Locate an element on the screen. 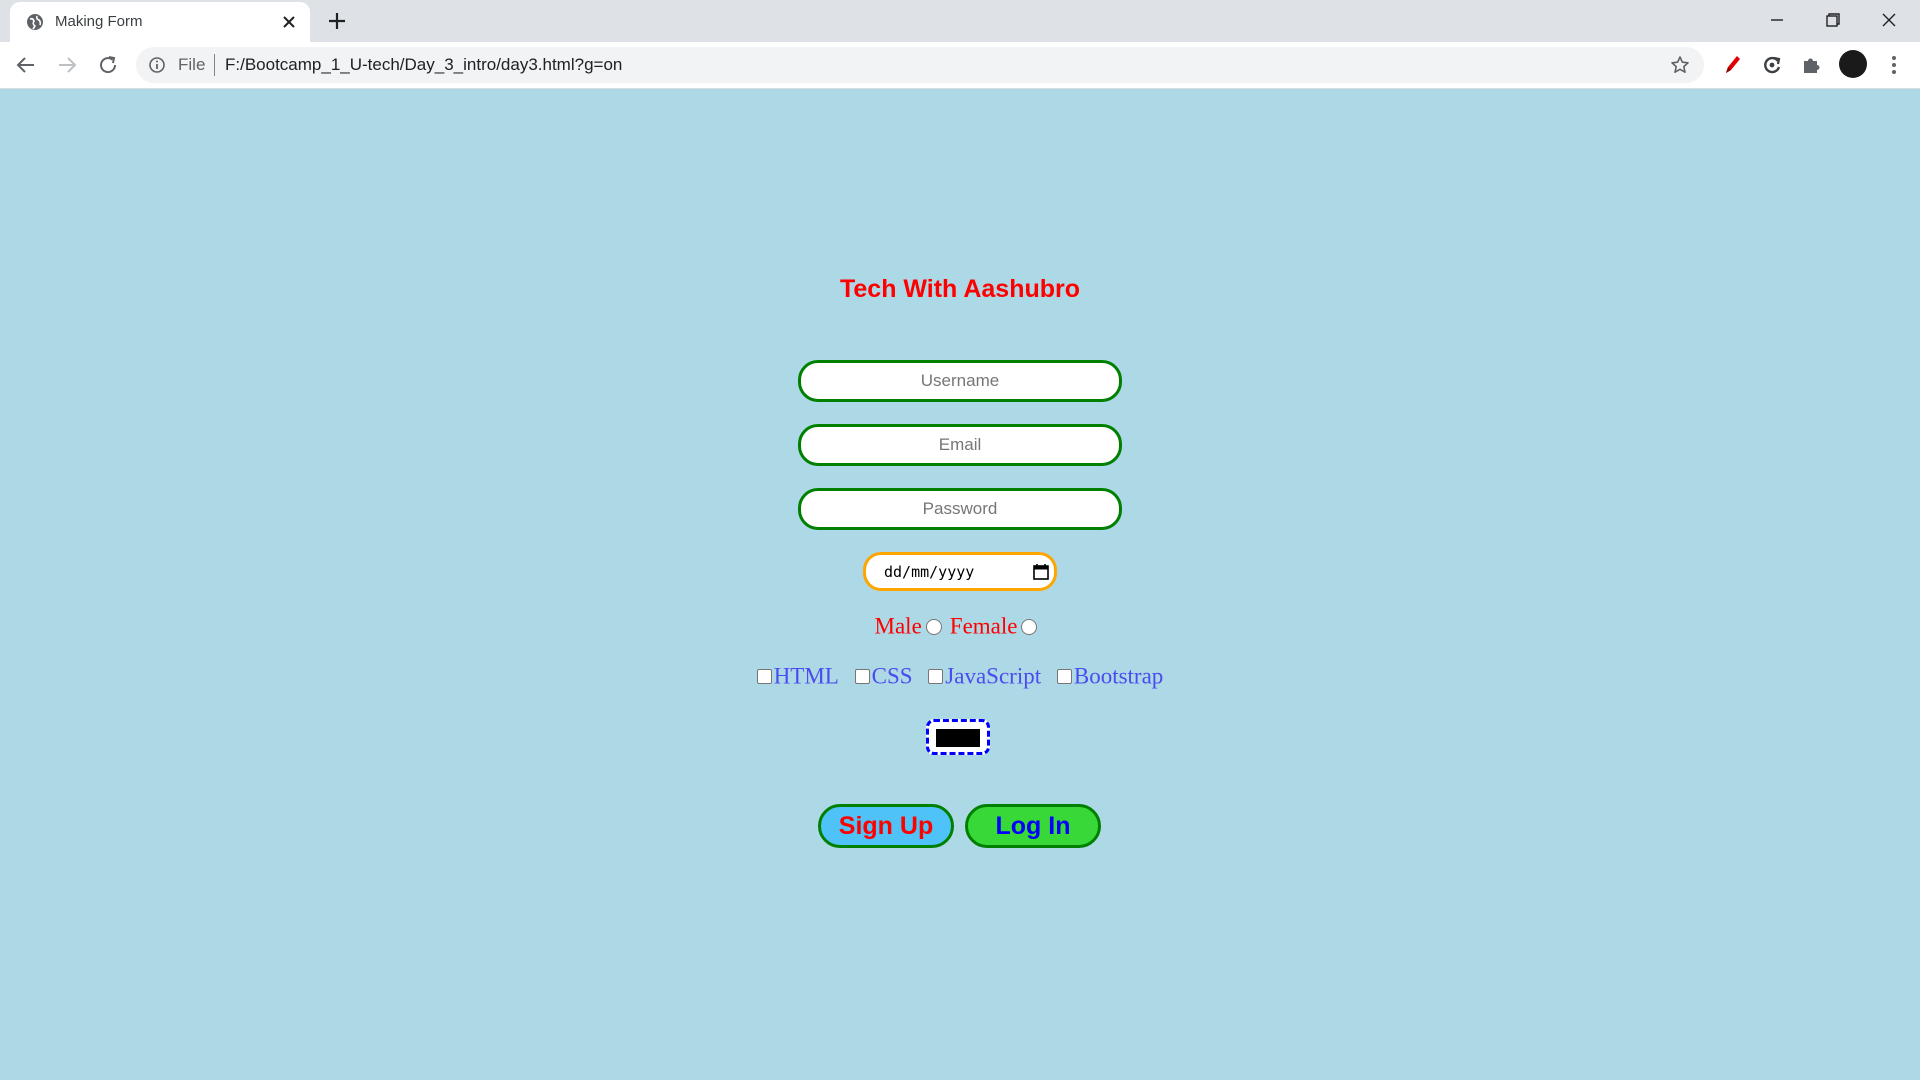  skill-label-javascript: JavaScript is located at coordinates (993, 676).